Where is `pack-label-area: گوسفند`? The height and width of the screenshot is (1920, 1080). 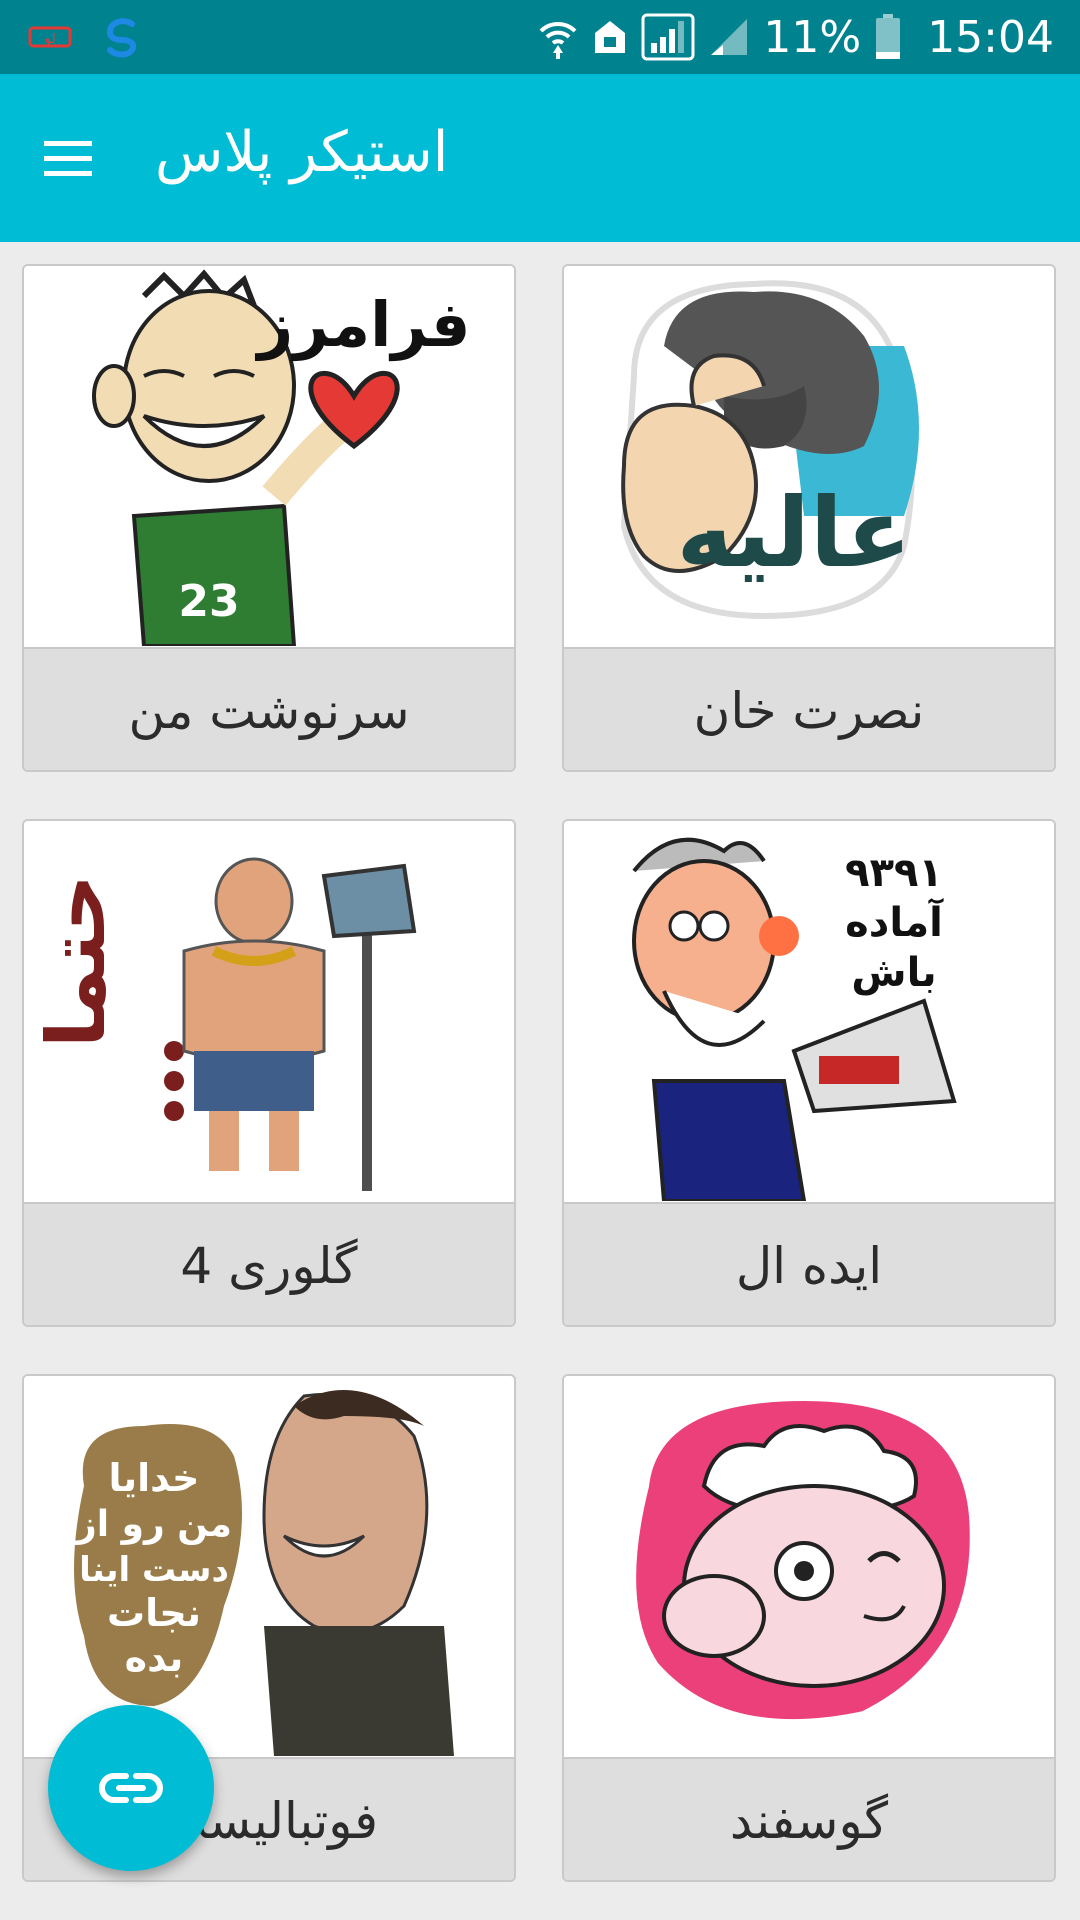 pack-label-area: گوسفند is located at coordinates (809, 1818).